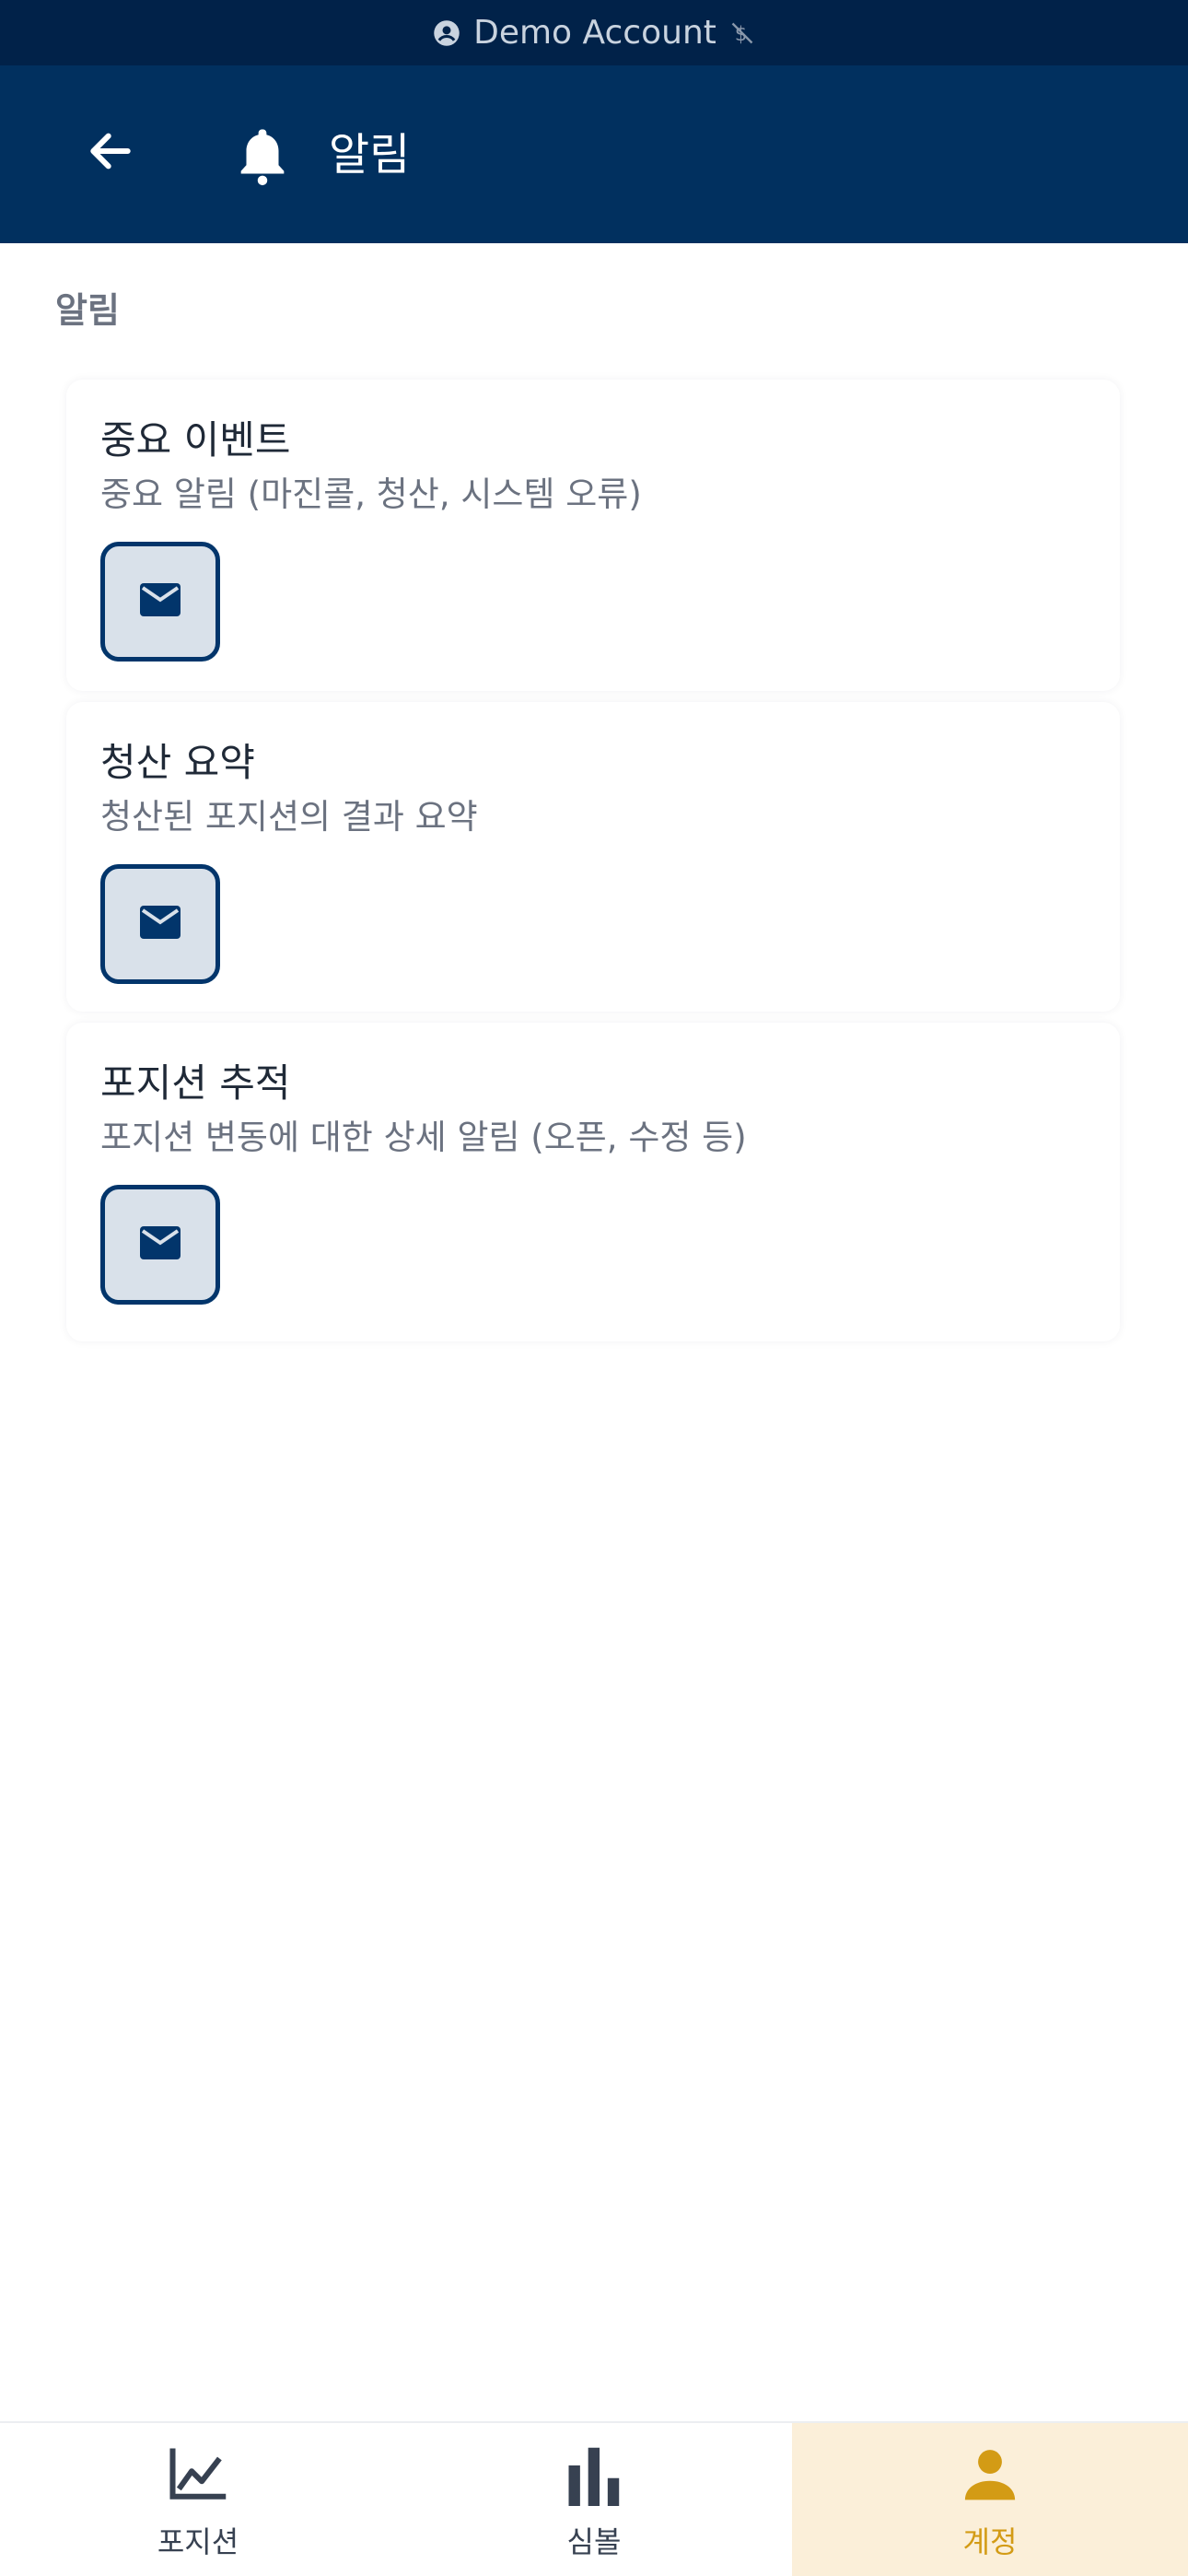 The width and height of the screenshot is (1188, 2576). What do you see at coordinates (594, 2541) in the screenshot?
I see `nav-label-symbols: 심볼` at bounding box center [594, 2541].